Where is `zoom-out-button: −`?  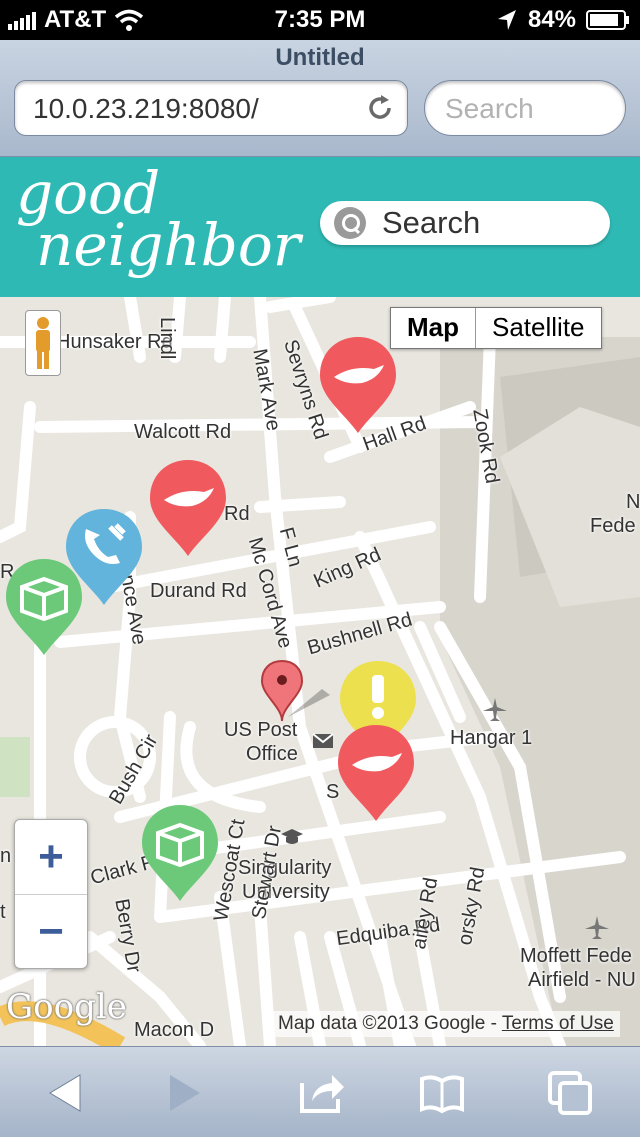 zoom-out-button: − is located at coordinates (51, 932).